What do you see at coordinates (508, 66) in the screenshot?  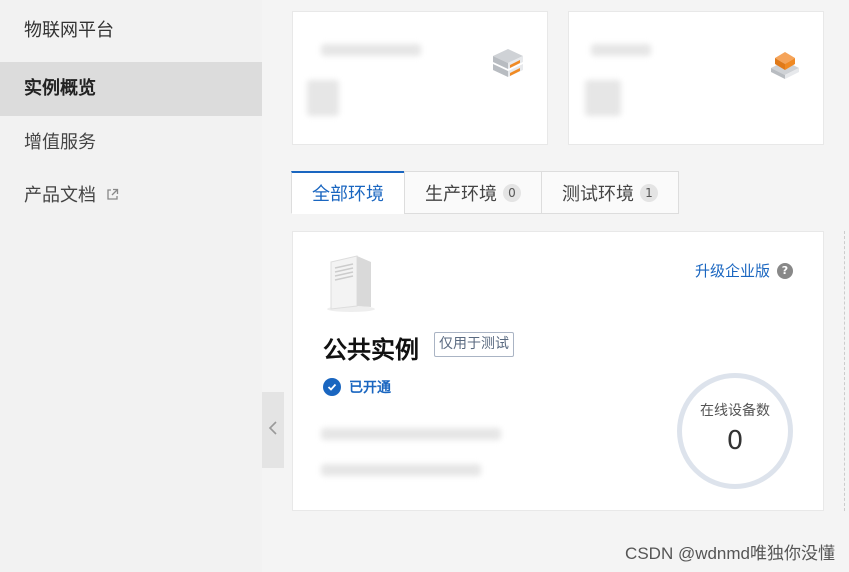 I see `orange-server-stack-icon` at bounding box center [508, 66].